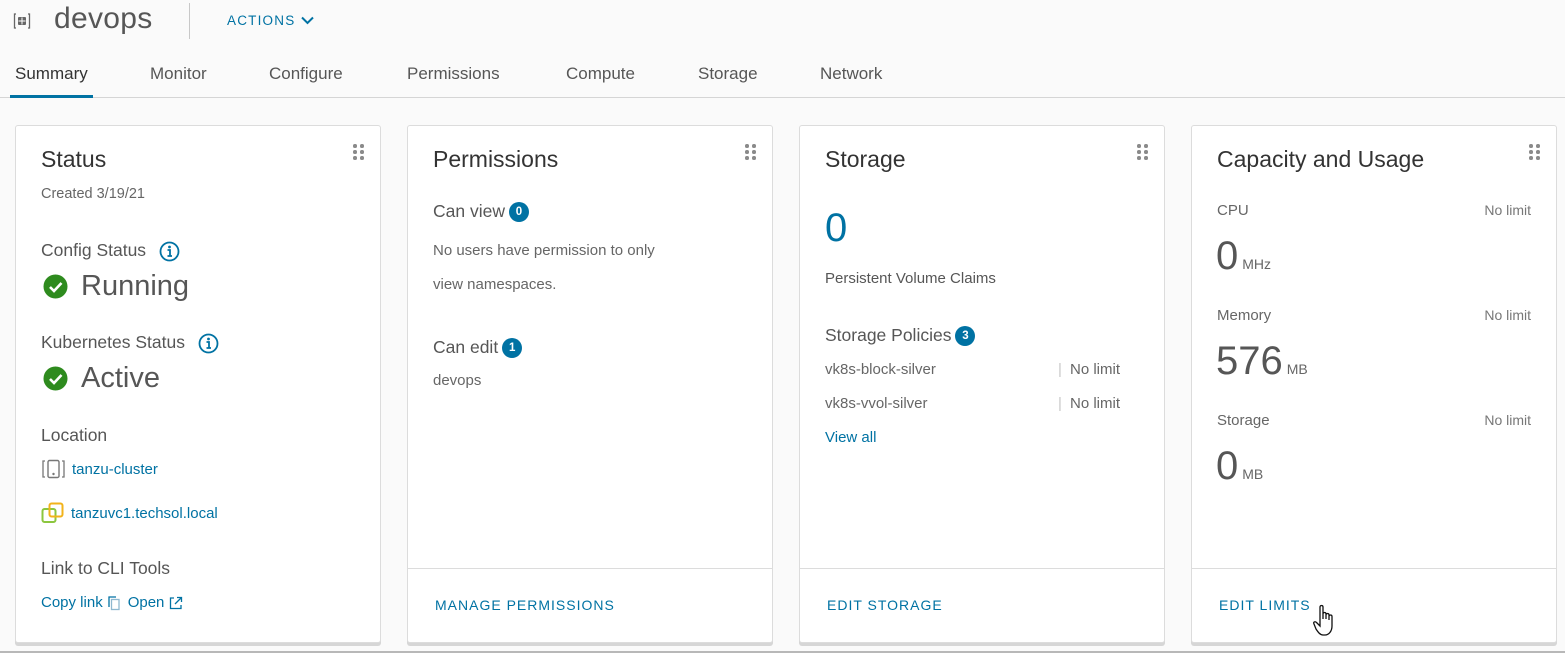 The width and height of the screenshot is (1565, 653). What do you see at coordinates (129, 513) in the screenshot?
I see `vcenter-link: tanzuvc1.techsol.local` at bounding box center [129, 513].